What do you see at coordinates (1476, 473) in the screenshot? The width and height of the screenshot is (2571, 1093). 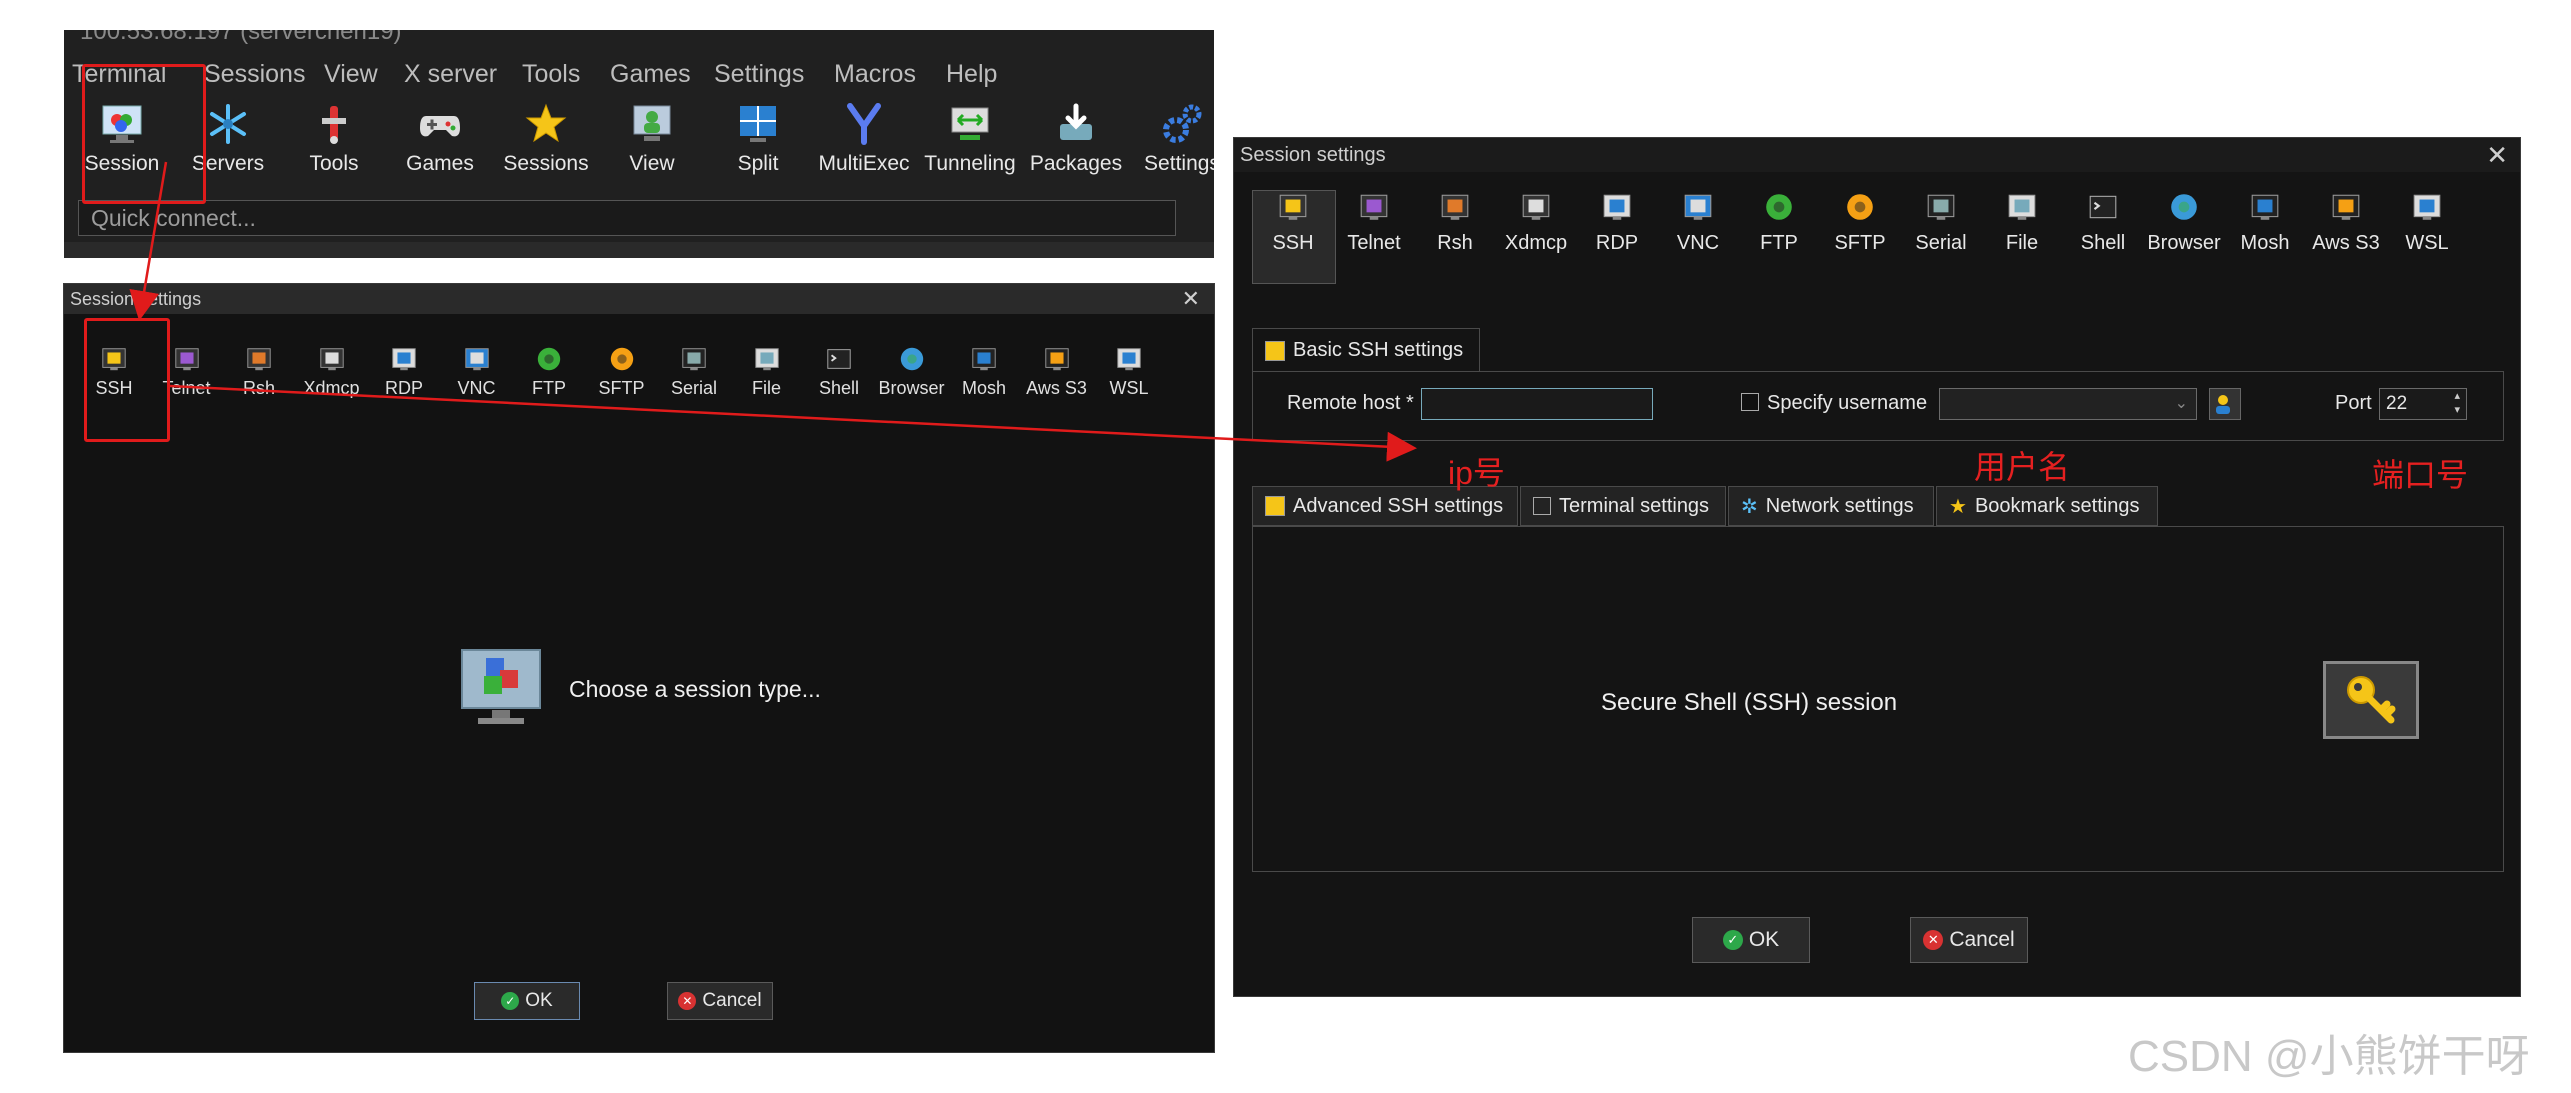 I see `annotation-ip: ip号` at bounding box center [1476, 473].